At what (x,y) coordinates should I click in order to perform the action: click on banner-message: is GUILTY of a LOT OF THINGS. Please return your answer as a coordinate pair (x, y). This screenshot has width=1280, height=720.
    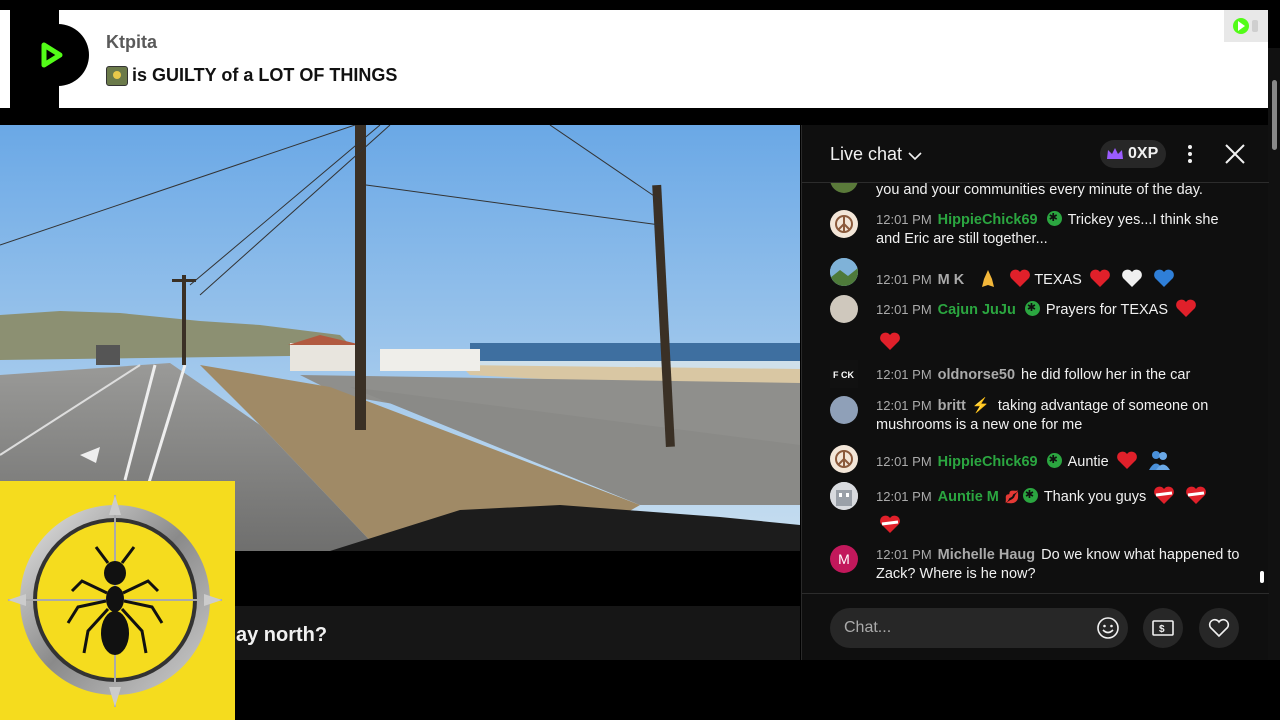
    Looking at the image, I should click on (251, 75).